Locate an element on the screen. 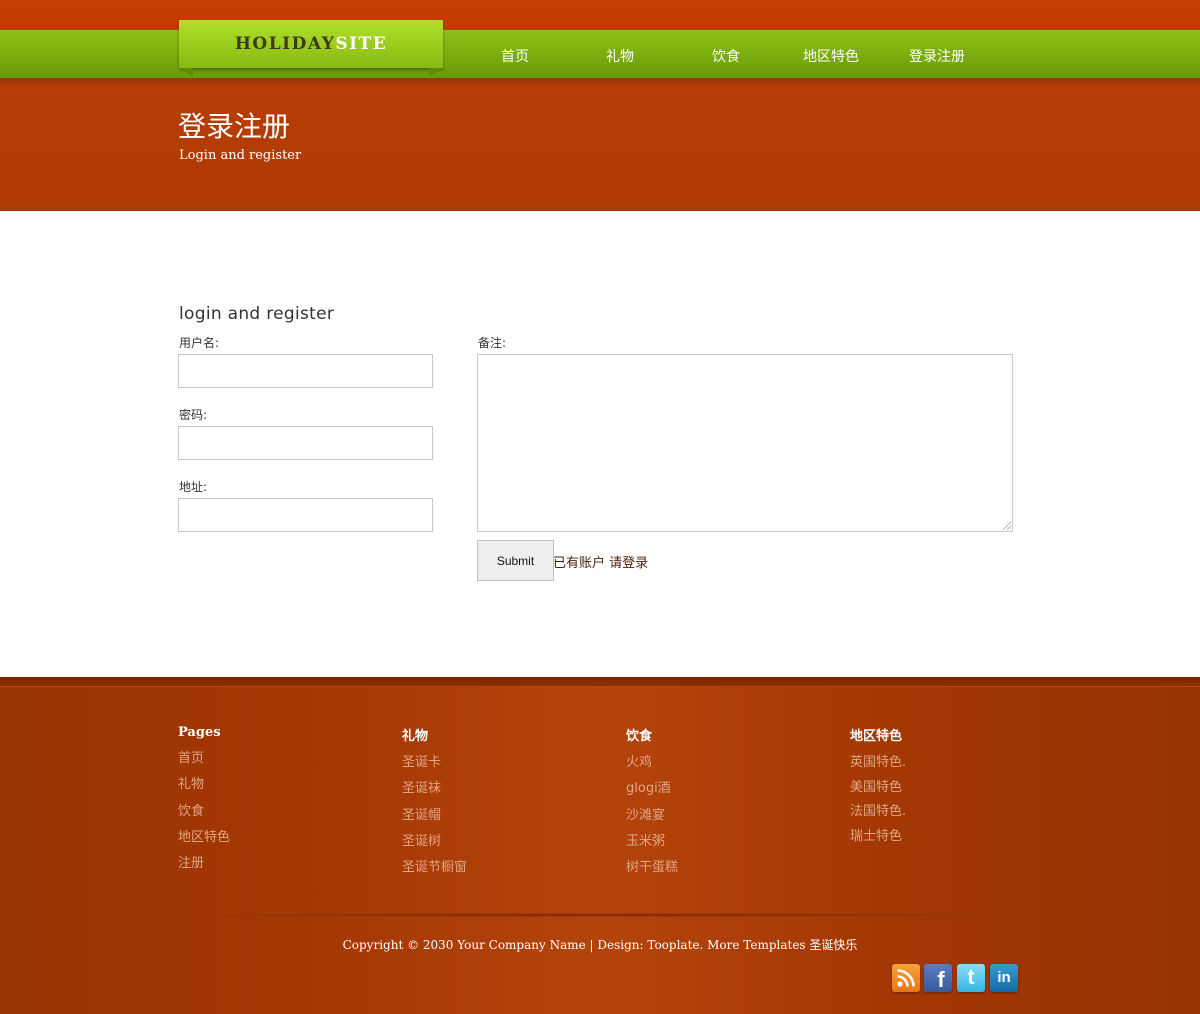 The width and height of the screenshot is (1200, 1014). footer-column-title: 饮食 is located at coordinates (639, 736).